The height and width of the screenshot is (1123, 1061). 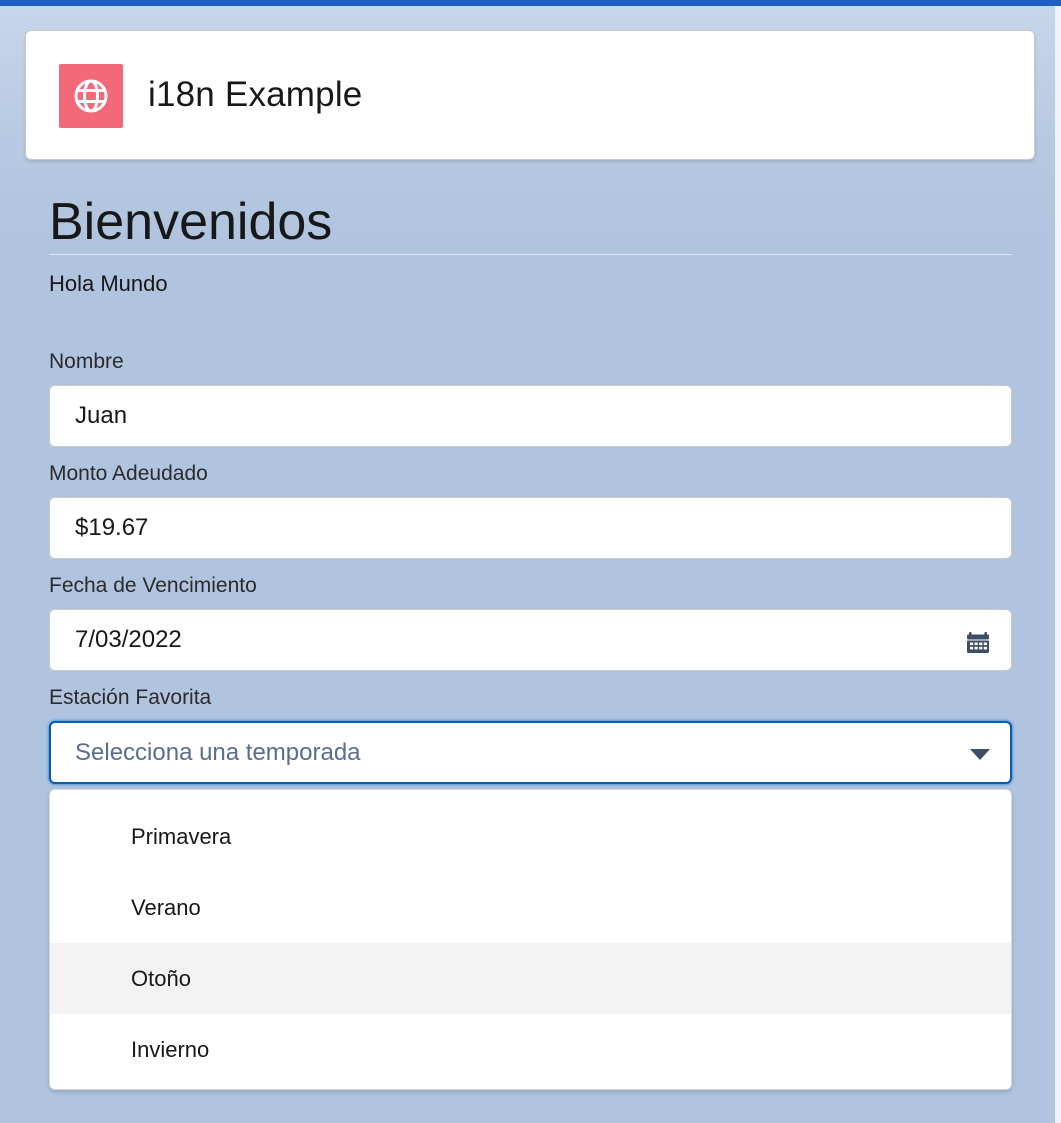 What do you see at coordinates (255, 94) in the screenshot?
I see `app-title: i18n Example` at bounding box center [255, 94].